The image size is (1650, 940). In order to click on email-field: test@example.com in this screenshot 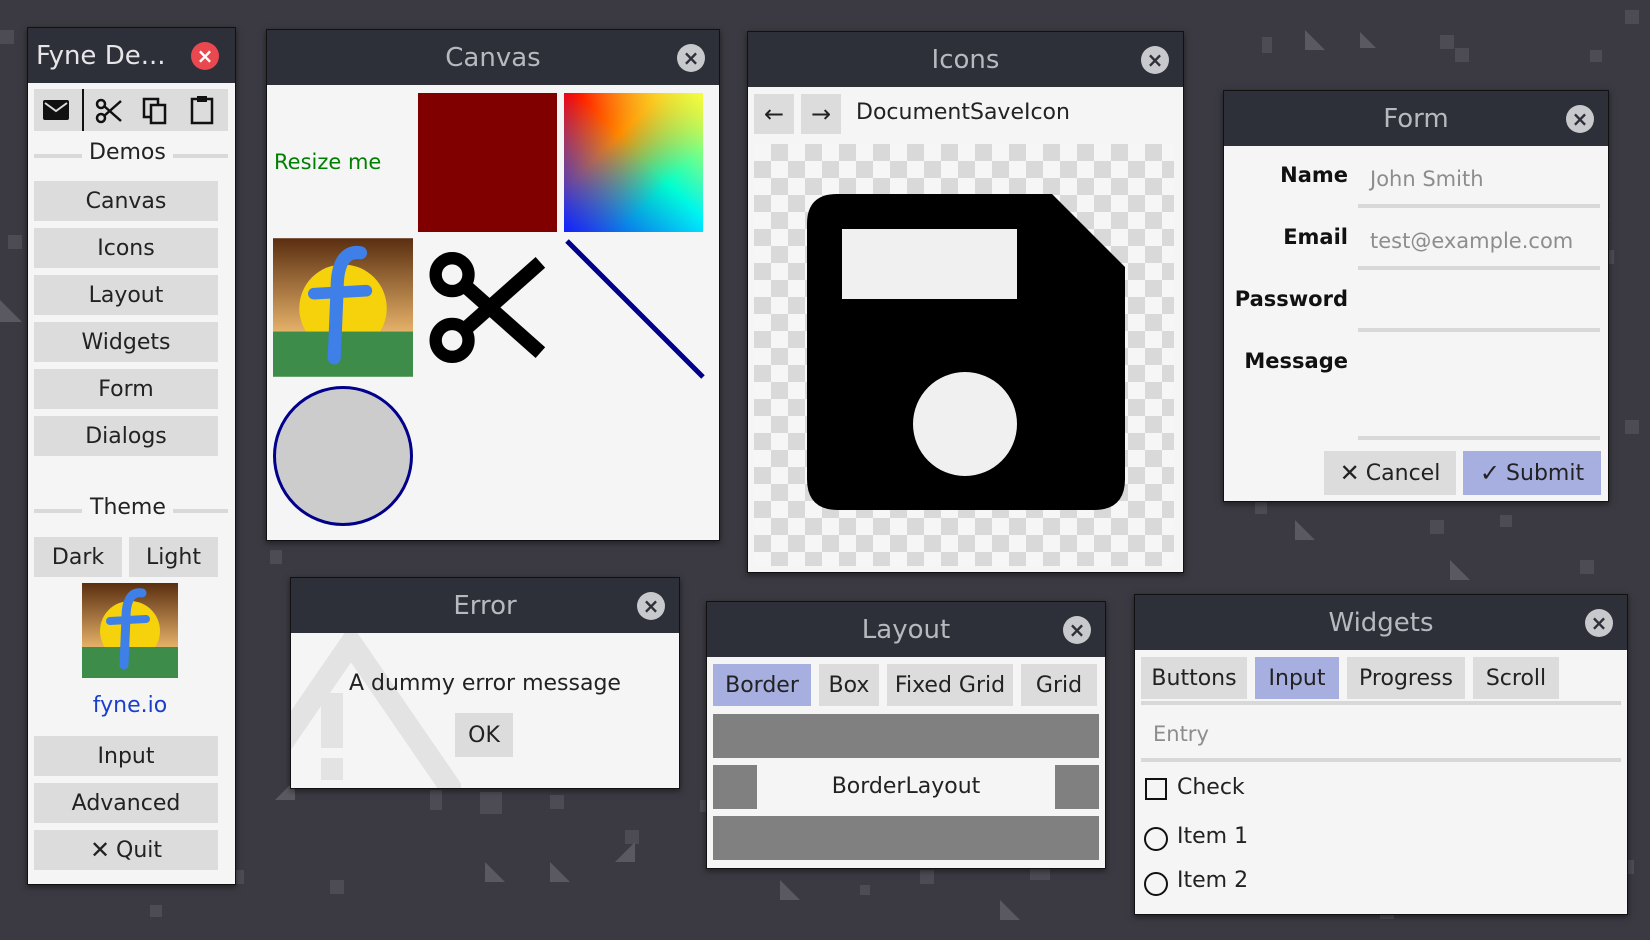, I will do `click(1479, 241)`.